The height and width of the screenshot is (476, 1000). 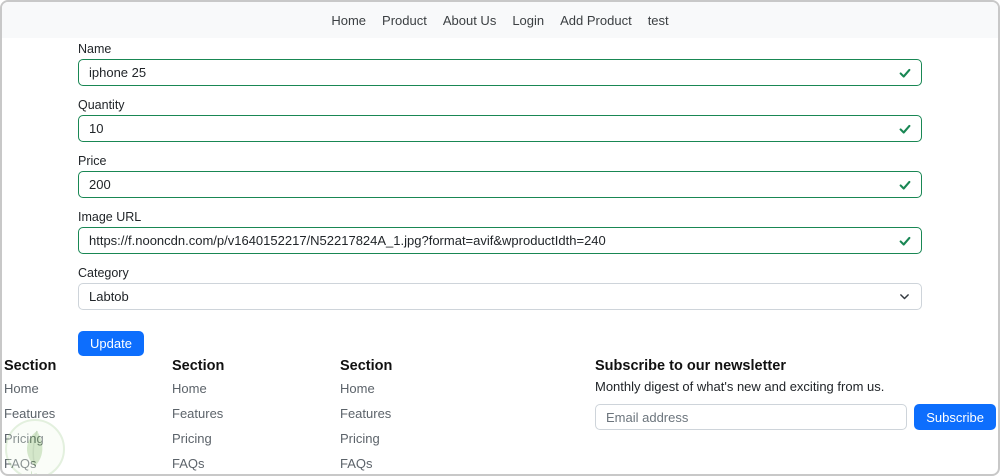 What do you see at coordinates (528, 20) in the screenshot?
I see `nav-item-login: Login` at bounding box center [528, 20].